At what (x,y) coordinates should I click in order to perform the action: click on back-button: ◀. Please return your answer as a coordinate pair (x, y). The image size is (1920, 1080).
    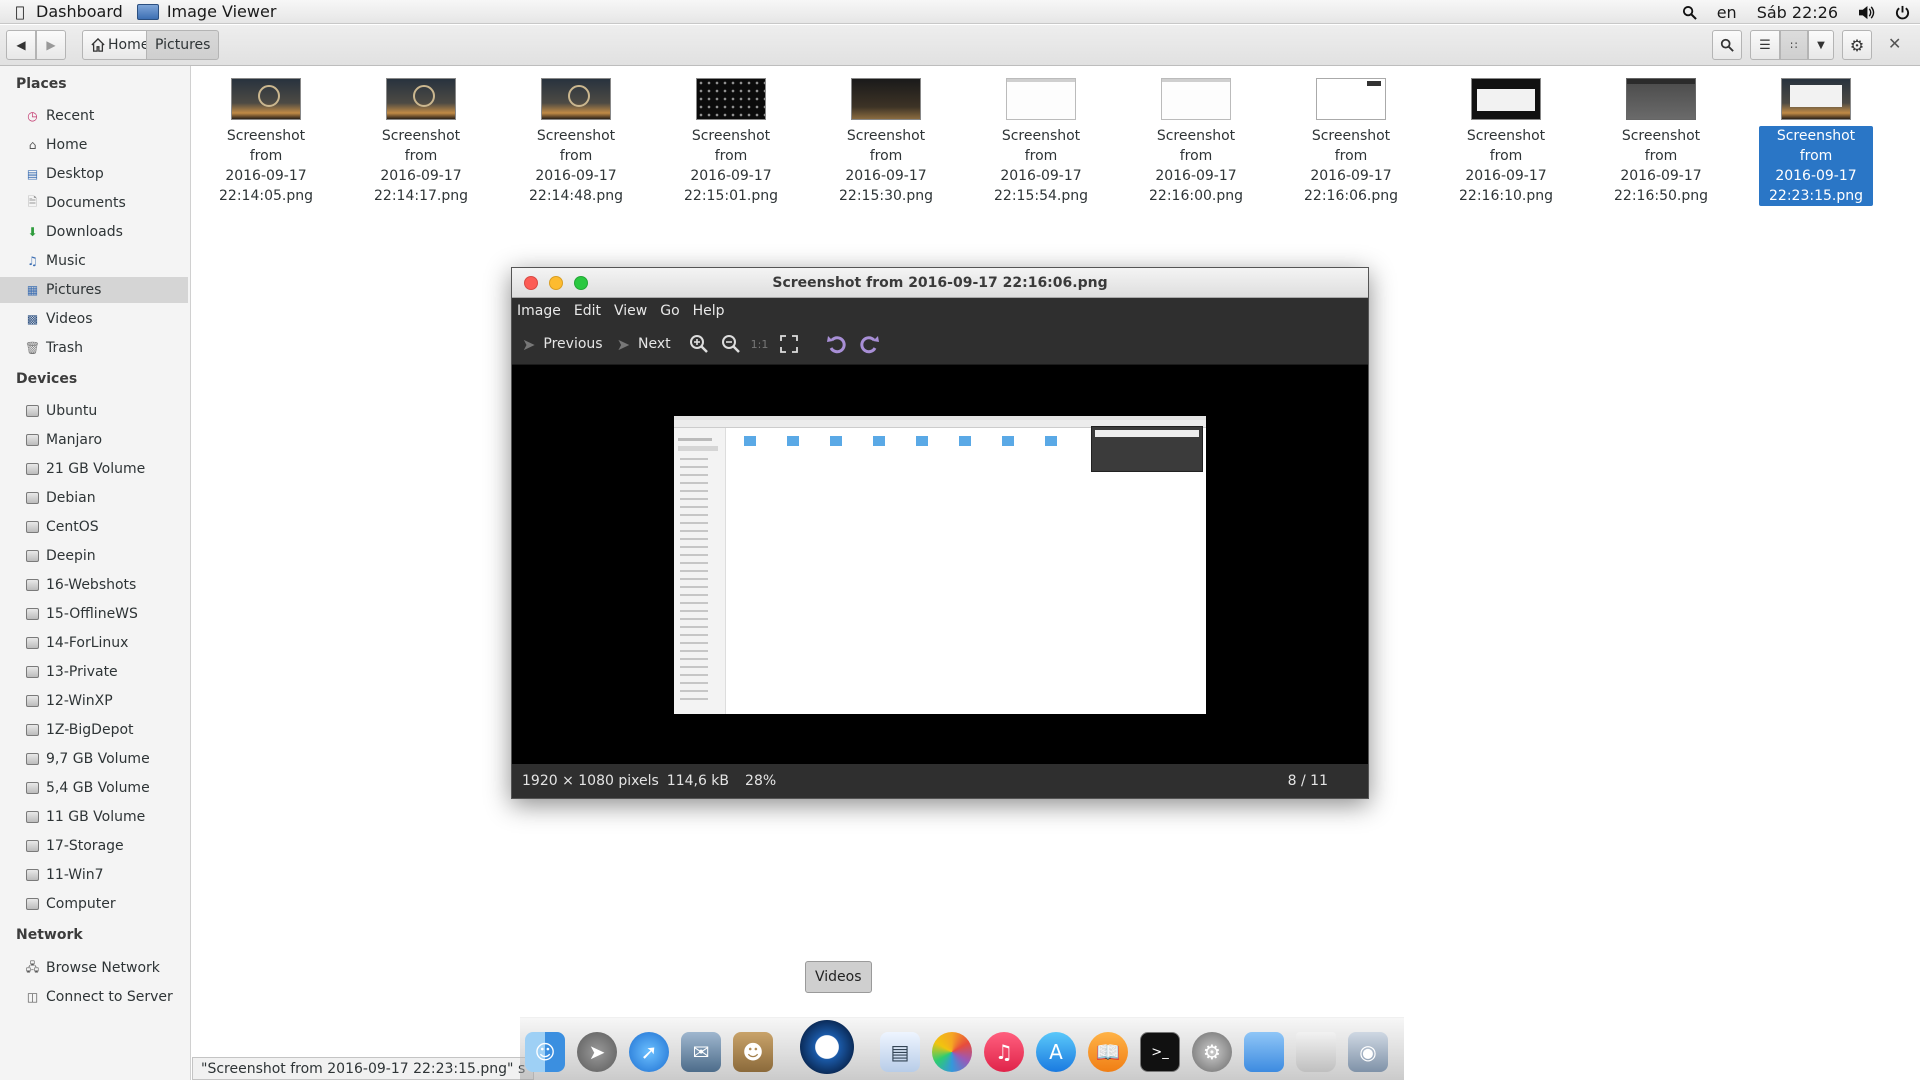
    Looking at the image, I should click on (21, 45).